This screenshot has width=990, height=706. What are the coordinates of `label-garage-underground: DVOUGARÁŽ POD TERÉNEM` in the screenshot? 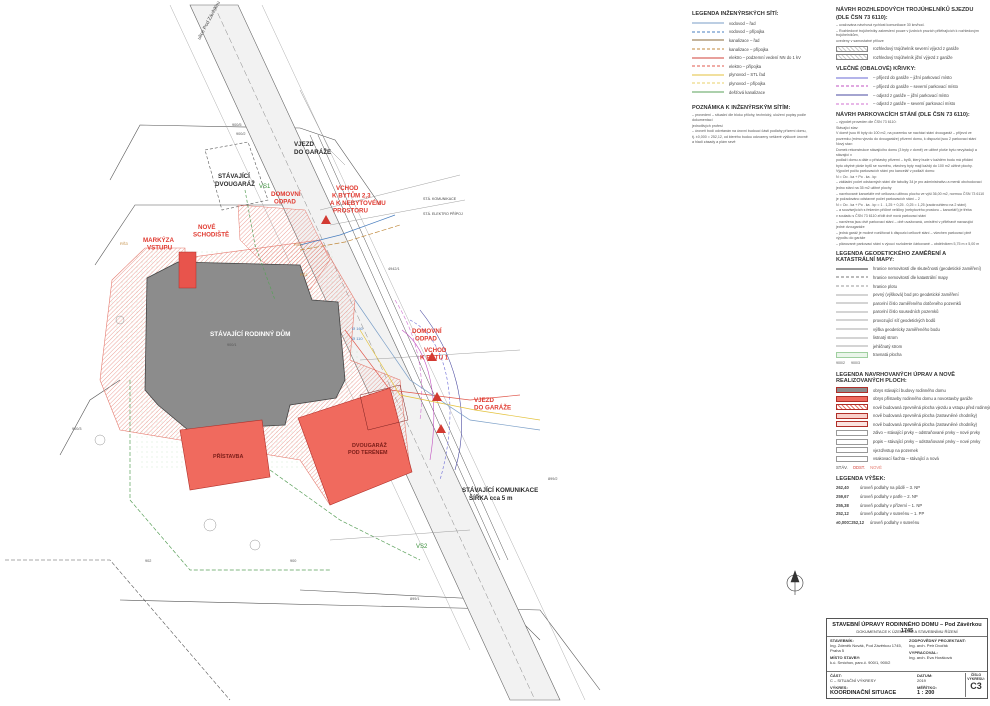 It's located at (368, 448).